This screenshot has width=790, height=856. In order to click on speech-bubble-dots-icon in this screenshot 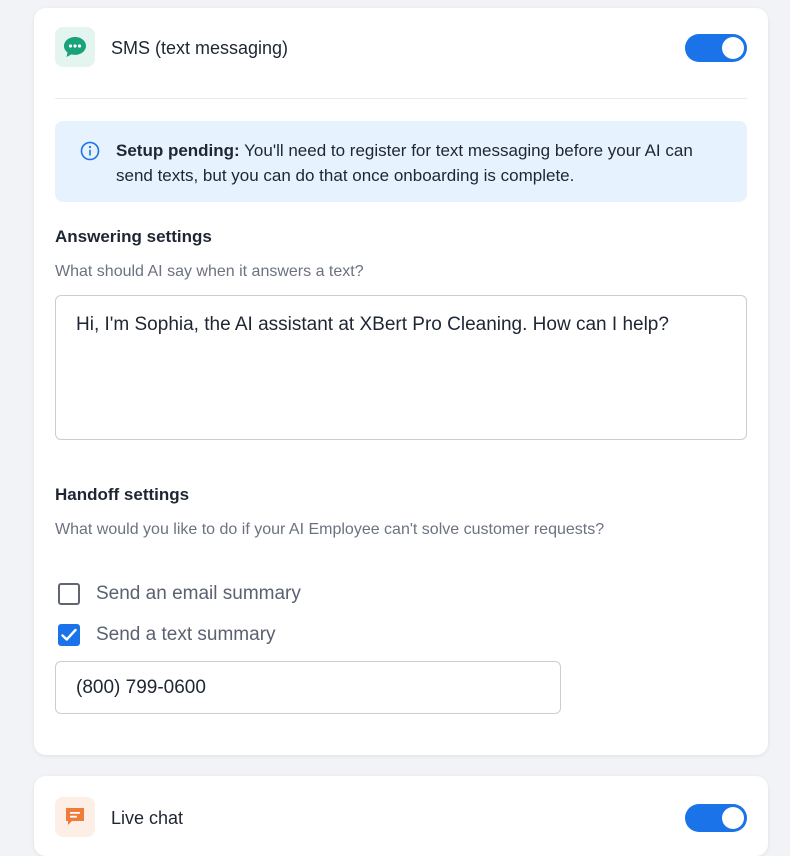, I will do `click(75, 47)`.